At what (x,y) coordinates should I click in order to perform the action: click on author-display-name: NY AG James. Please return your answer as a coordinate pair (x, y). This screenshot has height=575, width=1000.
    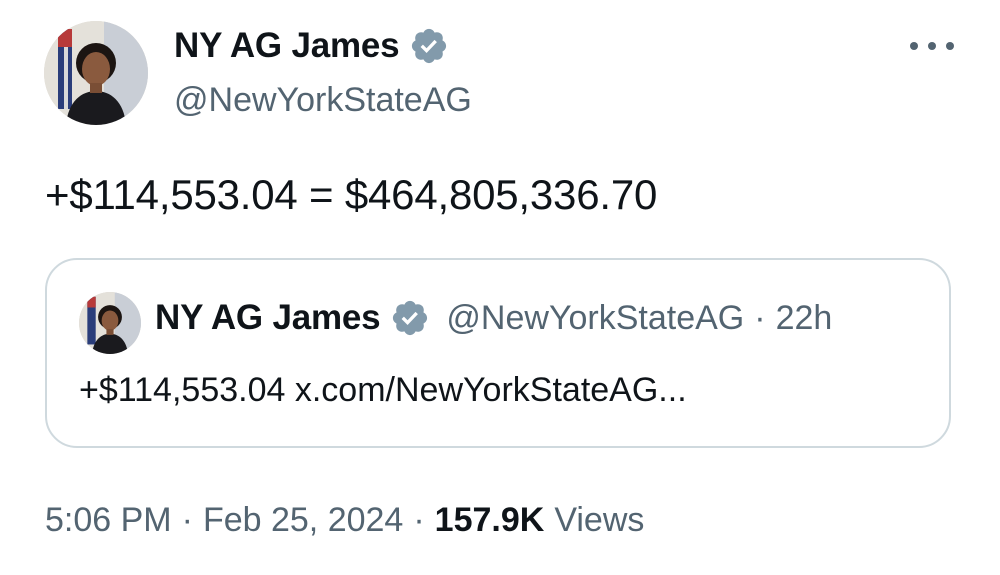
    Looking at the image, I should click on (311, 46).